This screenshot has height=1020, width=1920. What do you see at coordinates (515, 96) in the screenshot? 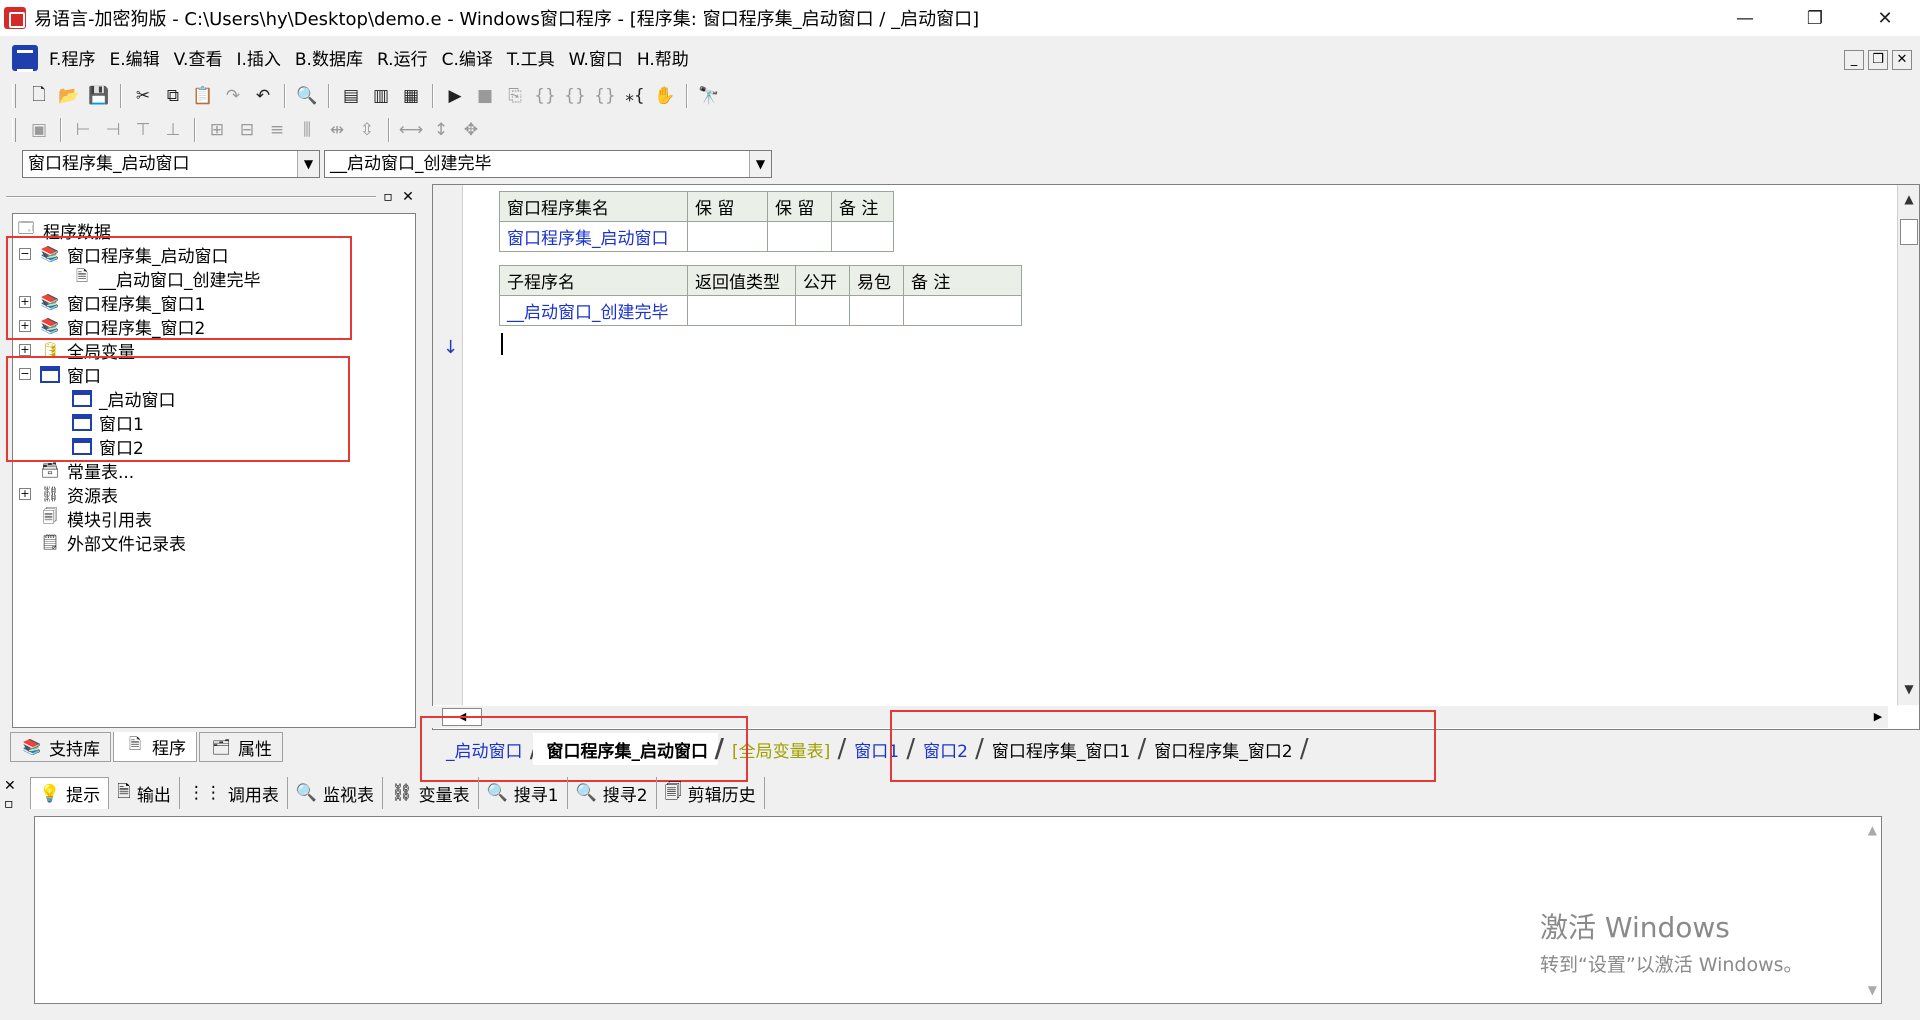
I see `step-icon: ⎘` at bounding box center [515, 96].